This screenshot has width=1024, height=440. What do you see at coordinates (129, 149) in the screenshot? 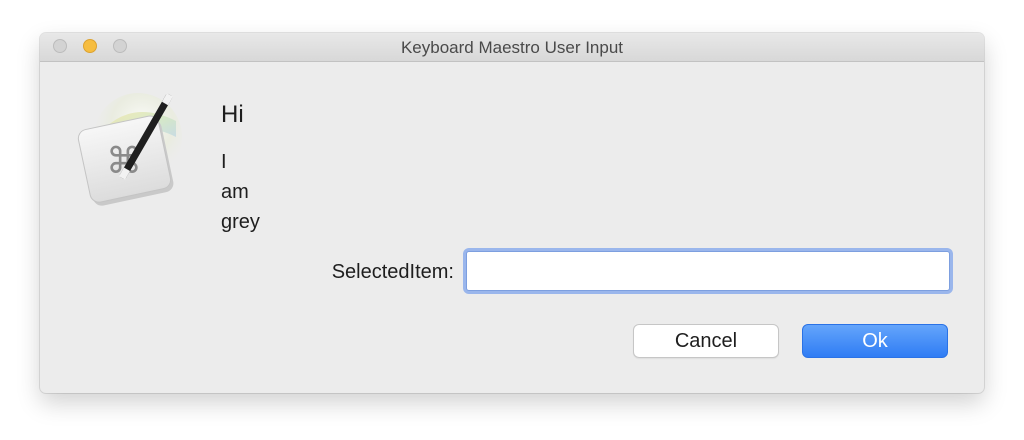
I see `keyboard-maestro-app-icon: ⌘` at bounding box center [129, 149].